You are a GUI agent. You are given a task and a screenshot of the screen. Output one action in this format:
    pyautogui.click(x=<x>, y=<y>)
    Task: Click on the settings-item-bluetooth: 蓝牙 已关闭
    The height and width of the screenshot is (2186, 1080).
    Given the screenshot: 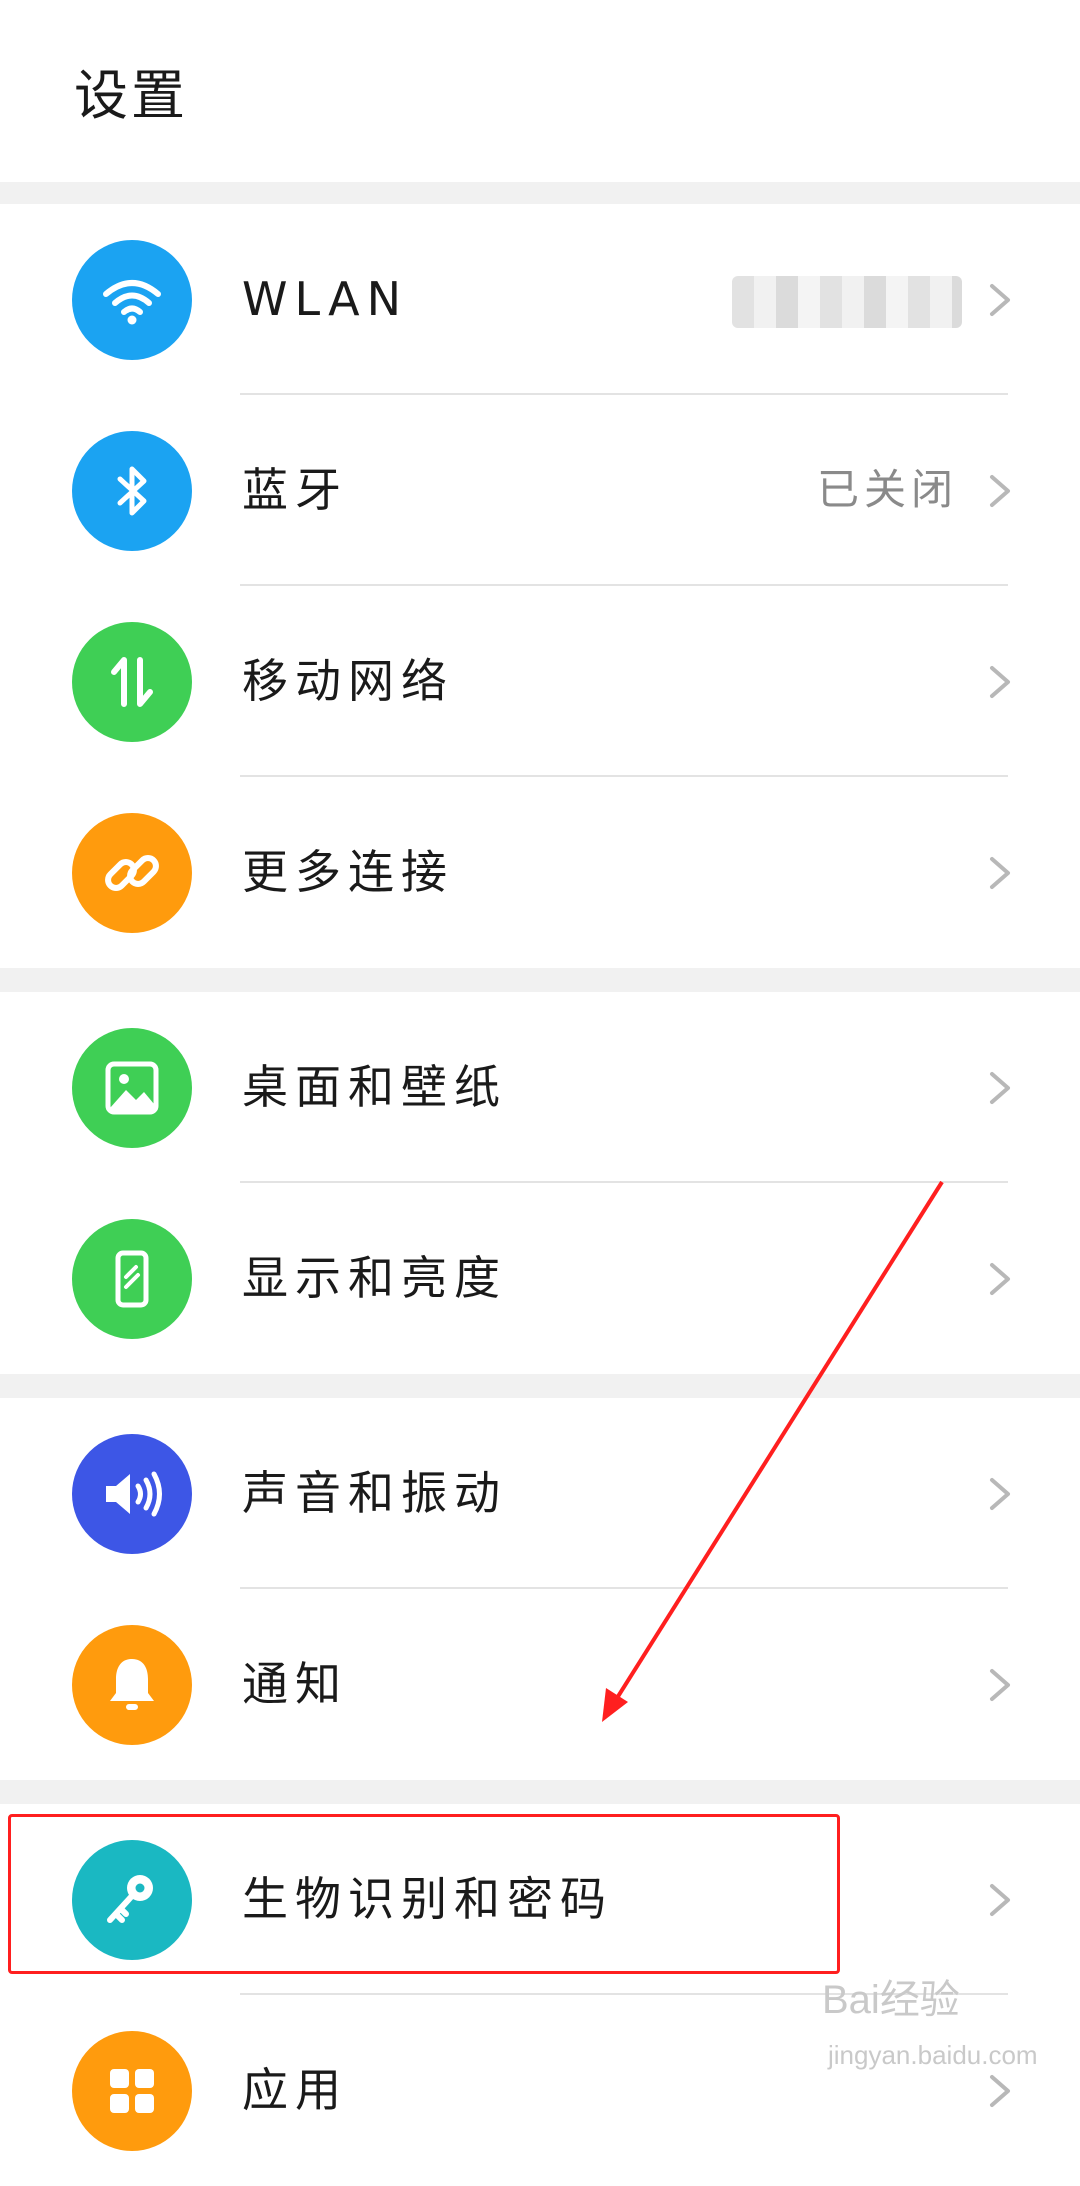 What is the action you would take?
    pyautogui.click(x=540, y=490)
    